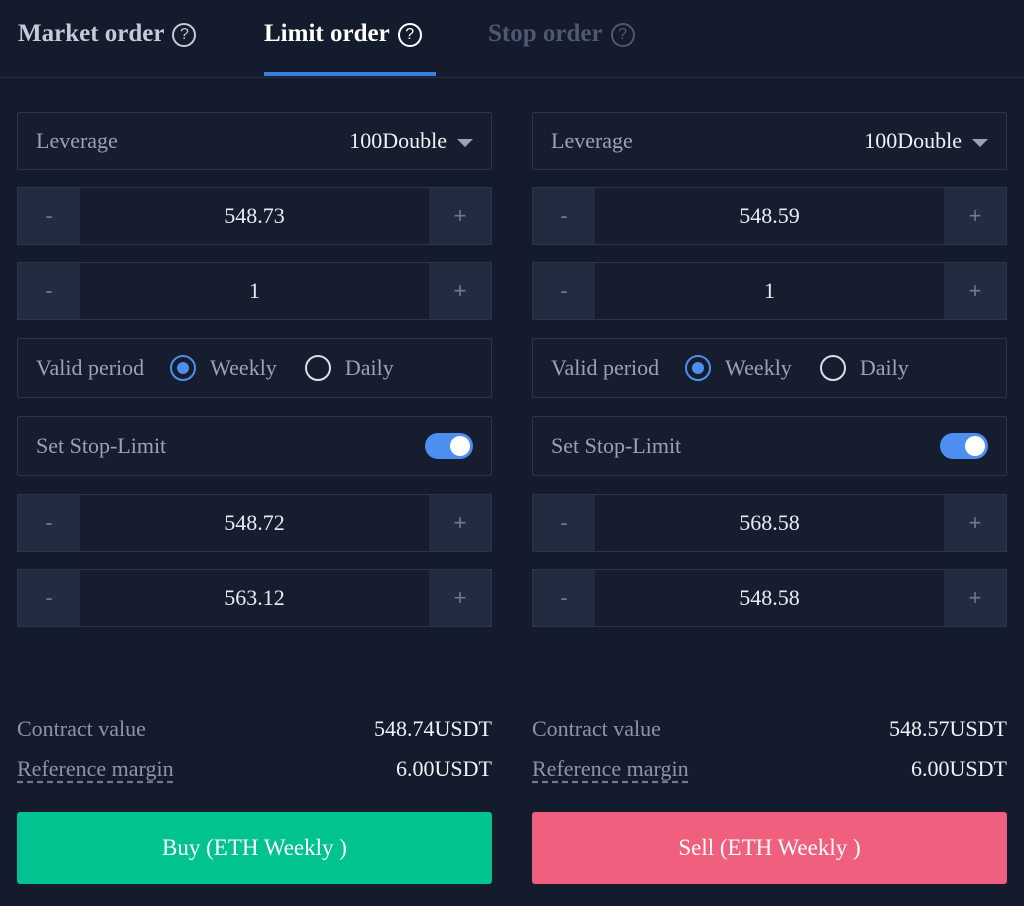 The image size is (1024, 906). Describe the element at coordinates (254, 446) in the screenshot. I see `buy-stop-limit-row: Set Stop-Limit` at that location.